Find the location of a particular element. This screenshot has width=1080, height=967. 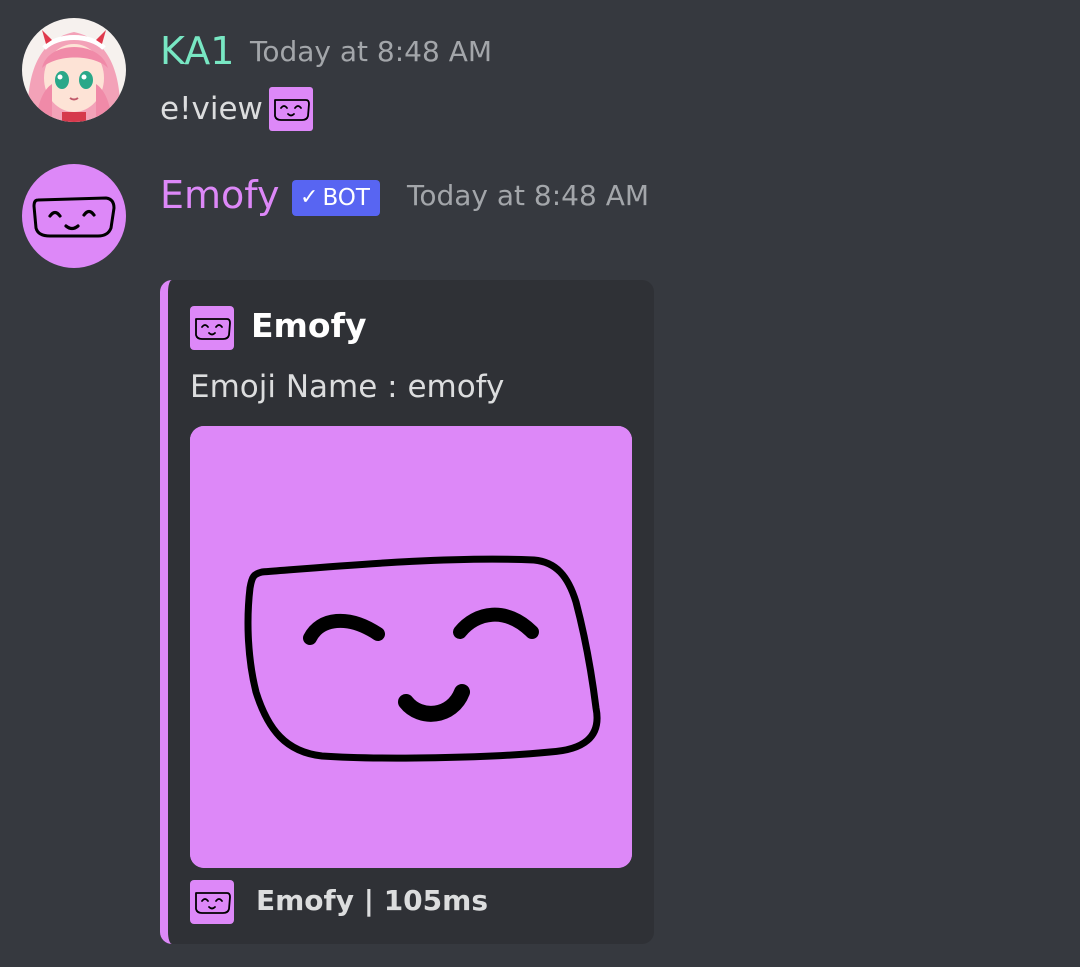

ka1-timestamp: Today at 8:48 AM is located at coordinates (371, 51).